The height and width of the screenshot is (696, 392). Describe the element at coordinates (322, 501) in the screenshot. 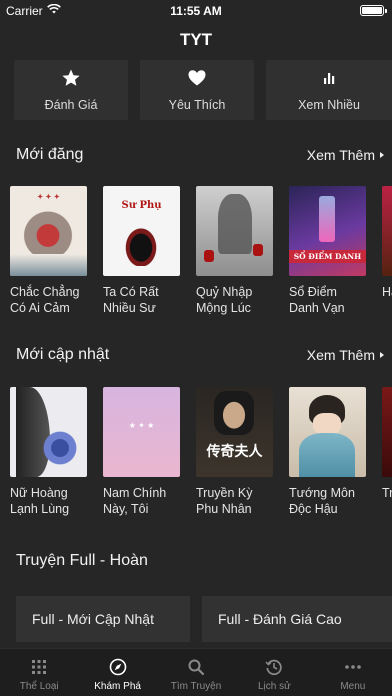

I see `book-title: Tướng Môn Độc Hậu` at that location.